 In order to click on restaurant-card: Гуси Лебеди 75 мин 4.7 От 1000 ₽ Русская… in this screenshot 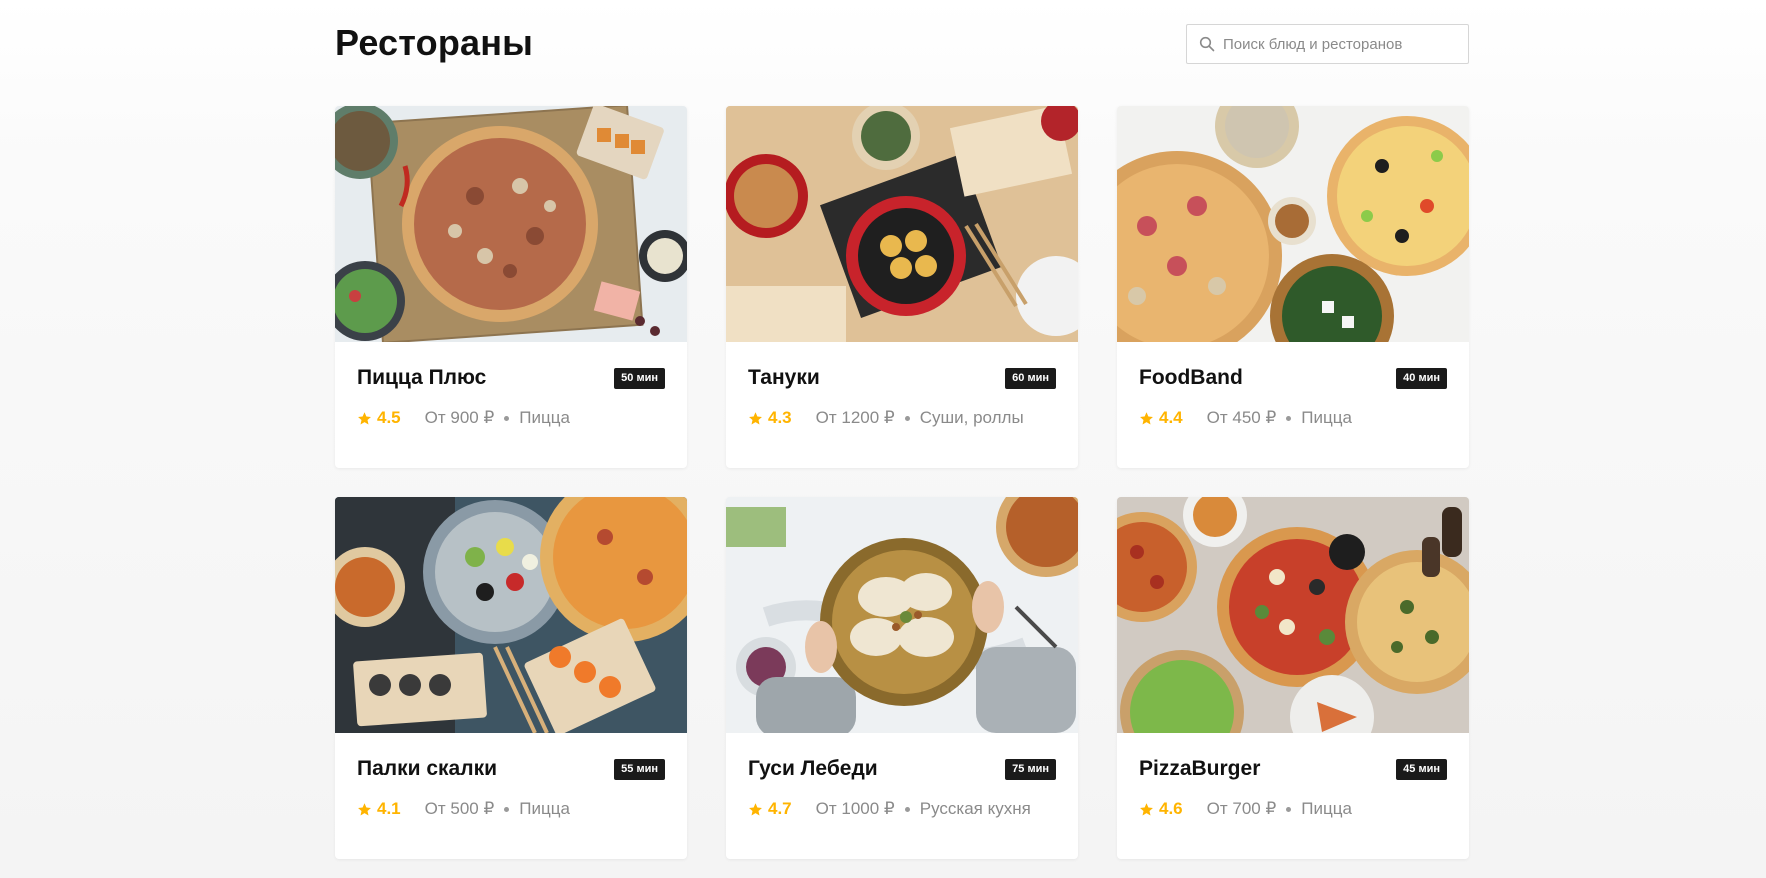, I will do `click(902, 678)`.